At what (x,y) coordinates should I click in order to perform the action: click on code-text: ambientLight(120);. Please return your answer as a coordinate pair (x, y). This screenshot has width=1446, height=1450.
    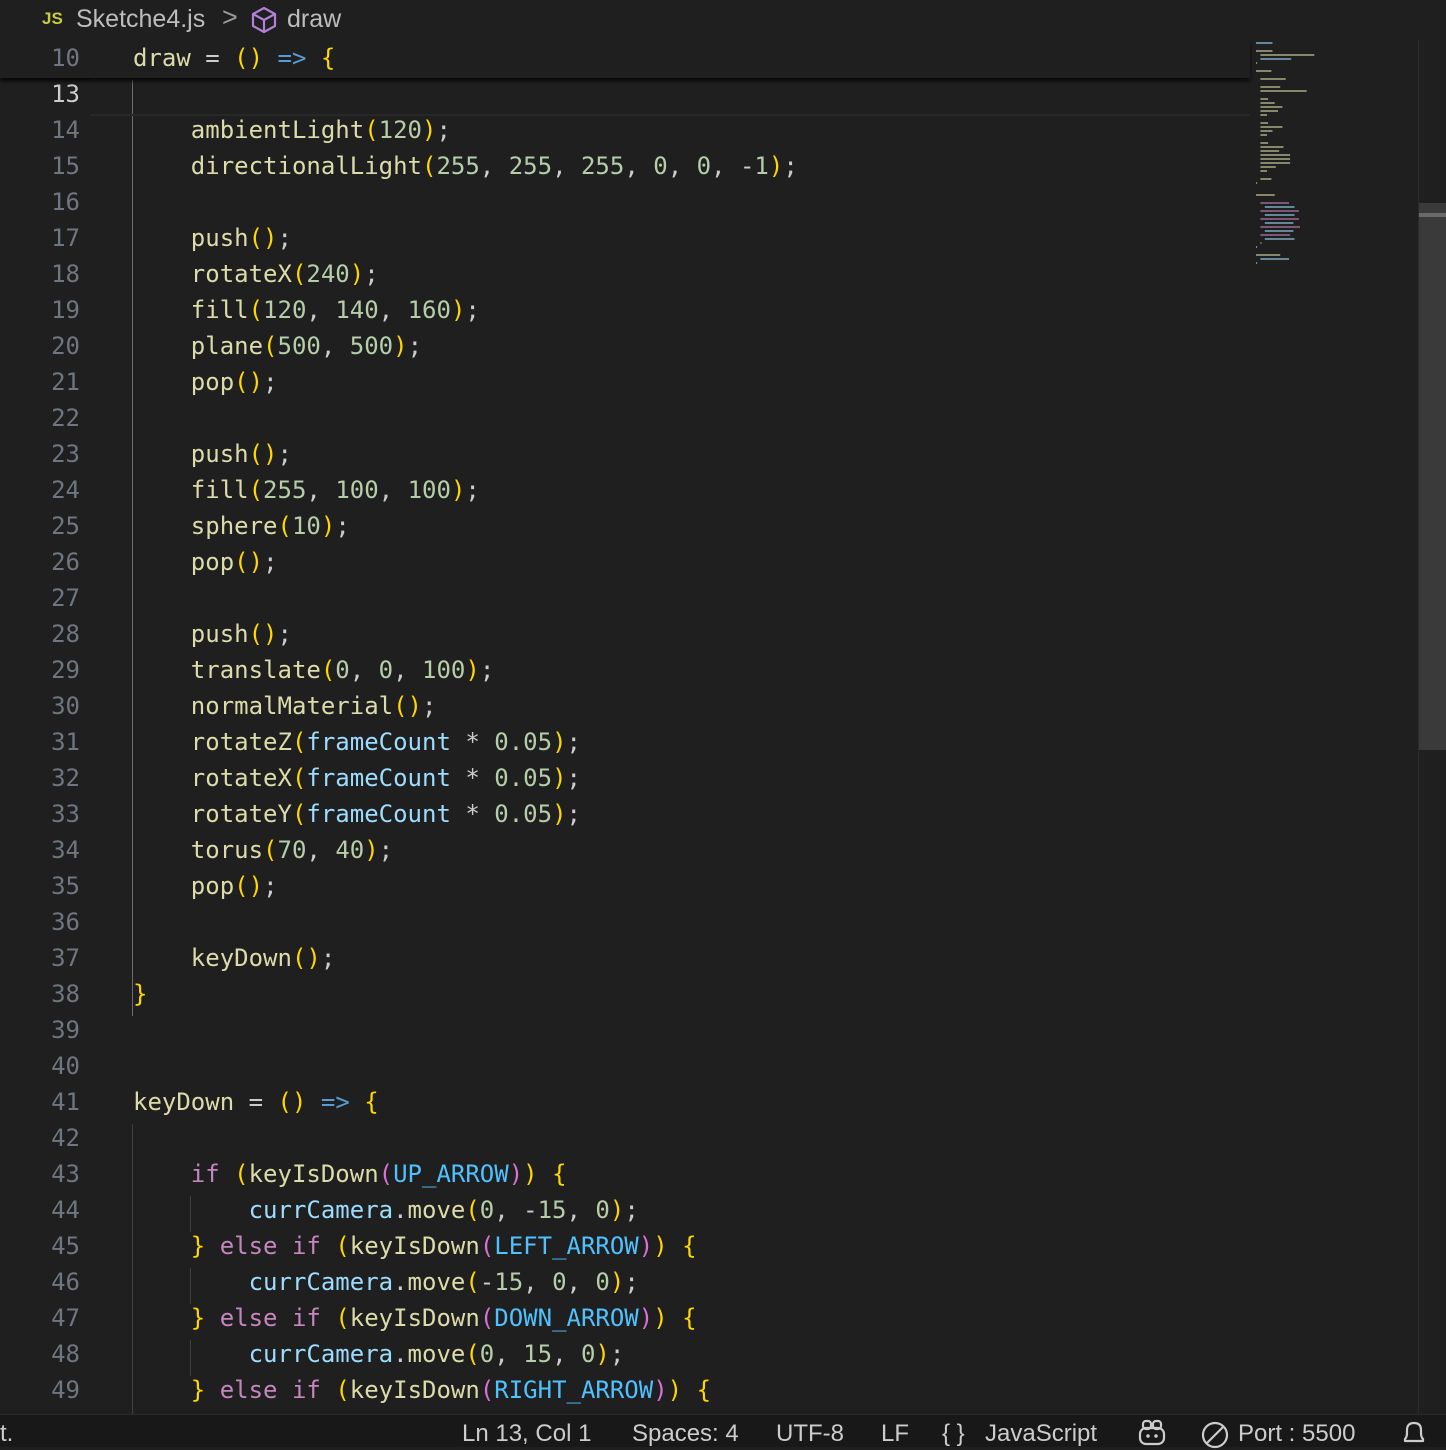
    Looking at the image, I should click on (292, 130).